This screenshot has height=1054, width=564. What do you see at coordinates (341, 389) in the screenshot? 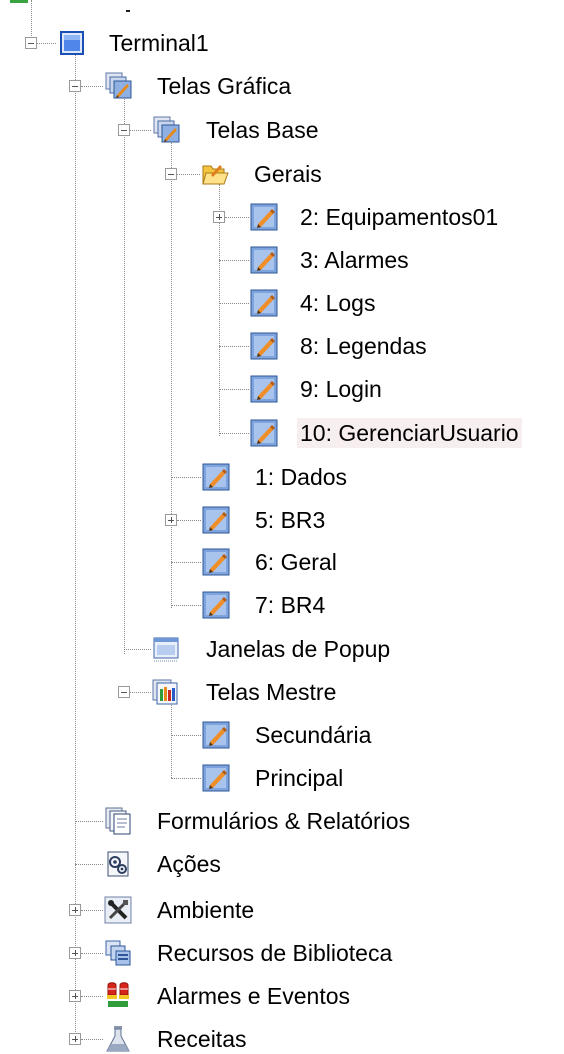
I see `tree-node-screen: 9: Login` at bounding box center [341, 389].